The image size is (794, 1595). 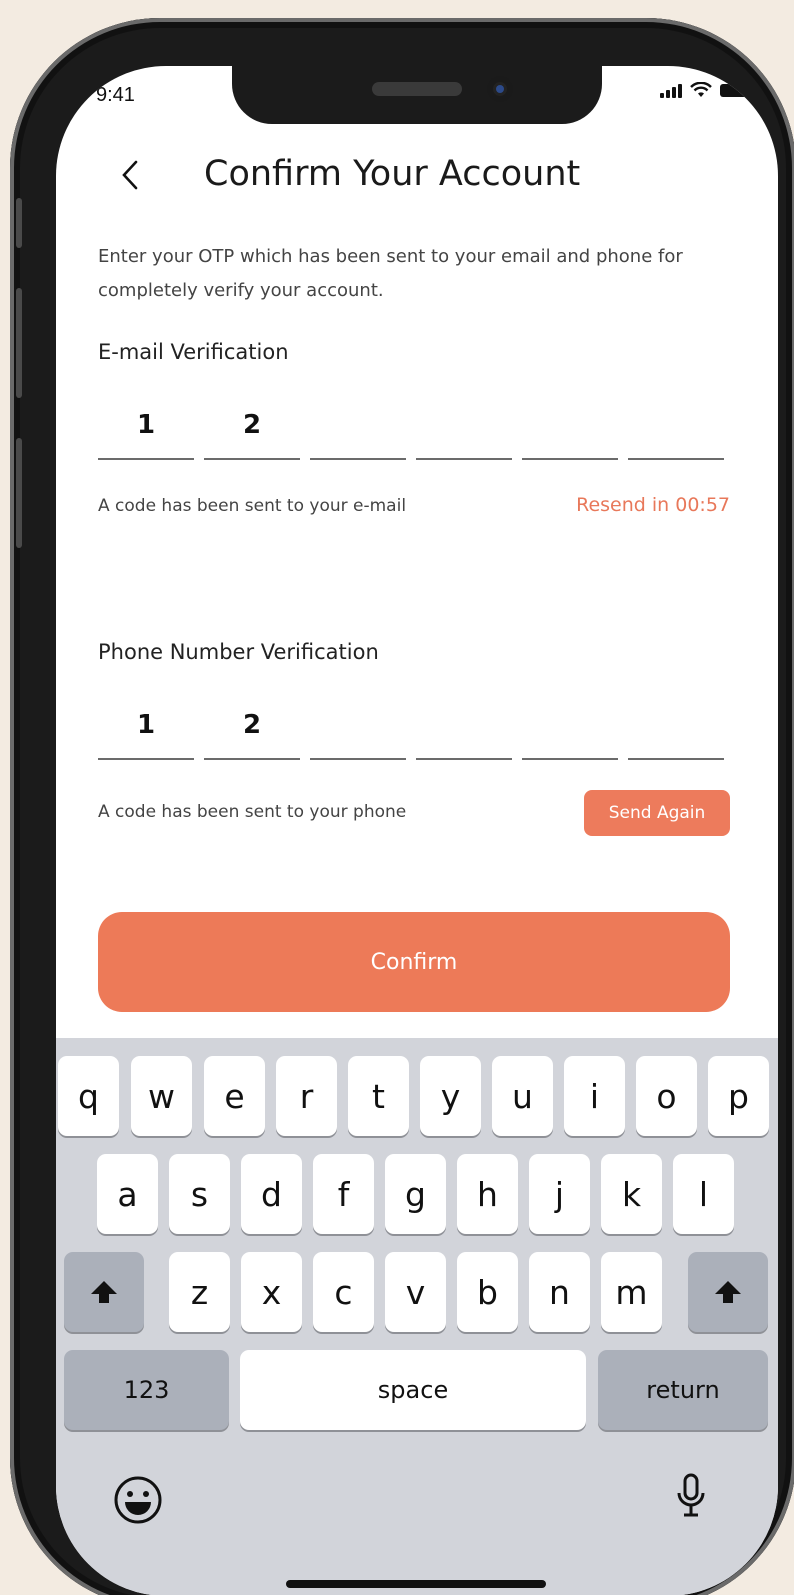 What do you see at coordinates (631, 1292) in the screenshot?
I see `key-m: m` at bounding box center [631, 1292].